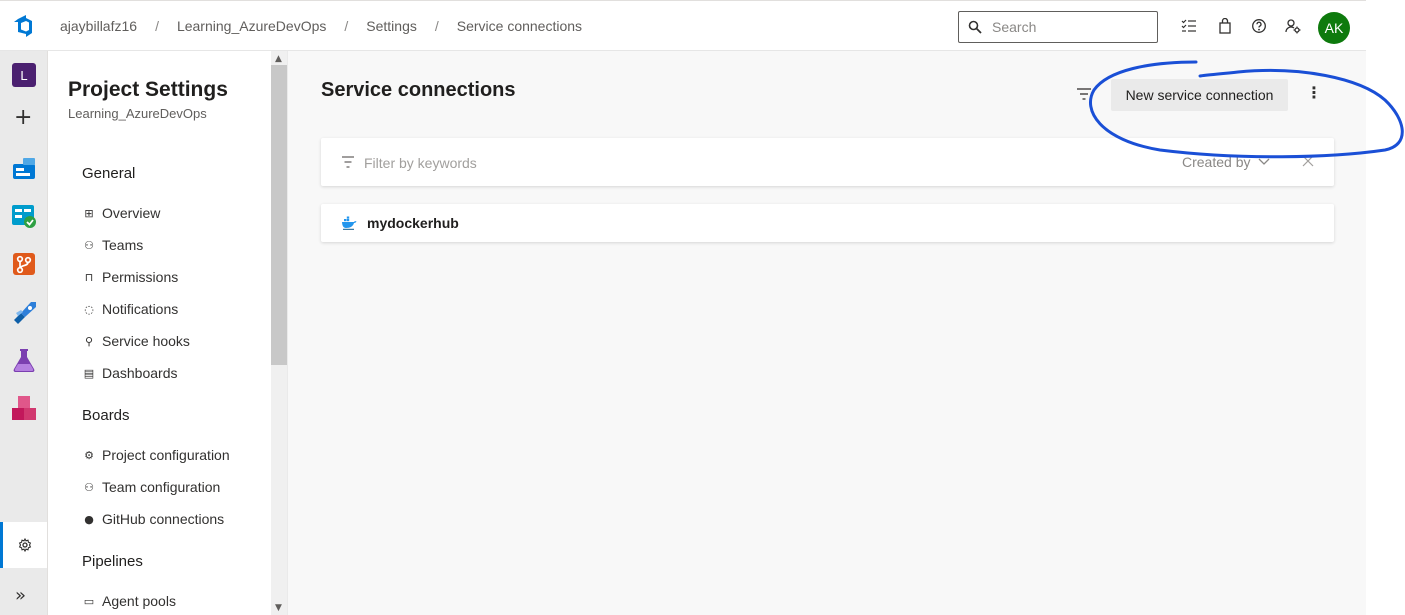  I want to click on breadcrumb-service-connections: Service connections, so click(519, 26).